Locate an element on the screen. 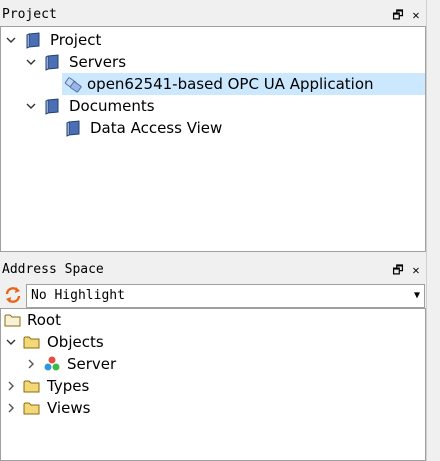 The width and height of the screenshot is (440, 461). highlight-select: No Highlight ▼ is located at coordinates (225, 296).